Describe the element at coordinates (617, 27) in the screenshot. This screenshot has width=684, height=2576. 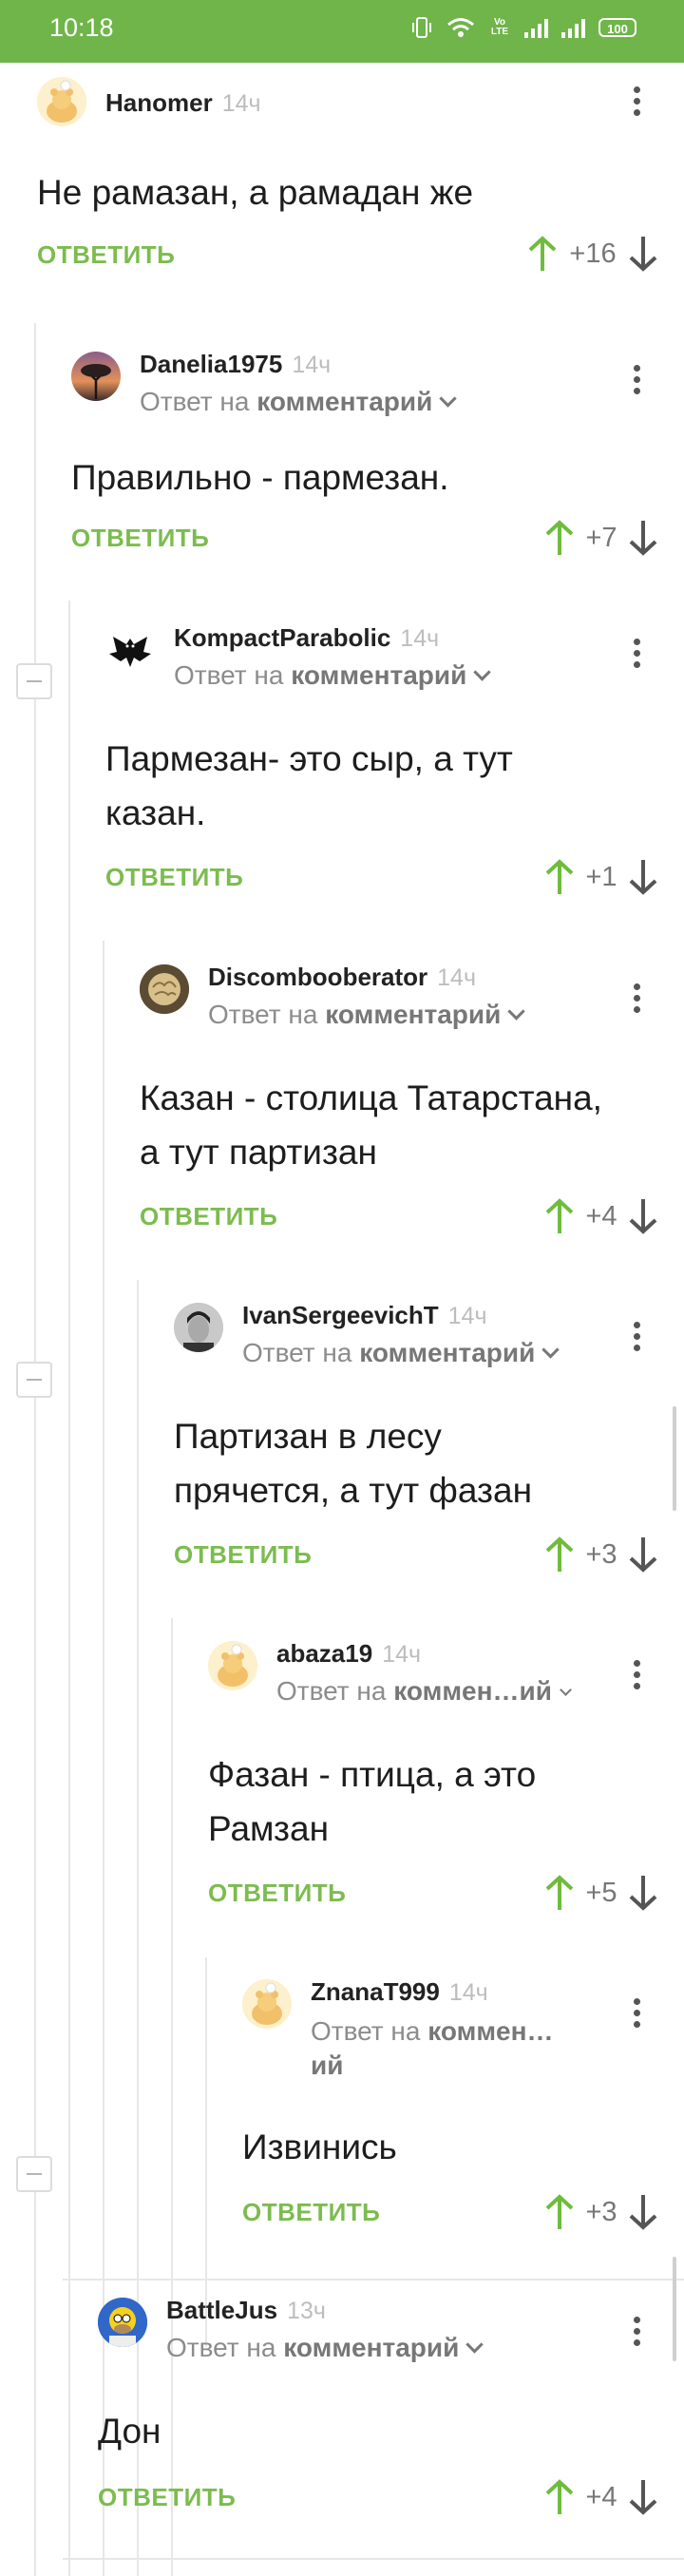
I see `battery-icon: 100` at that location.